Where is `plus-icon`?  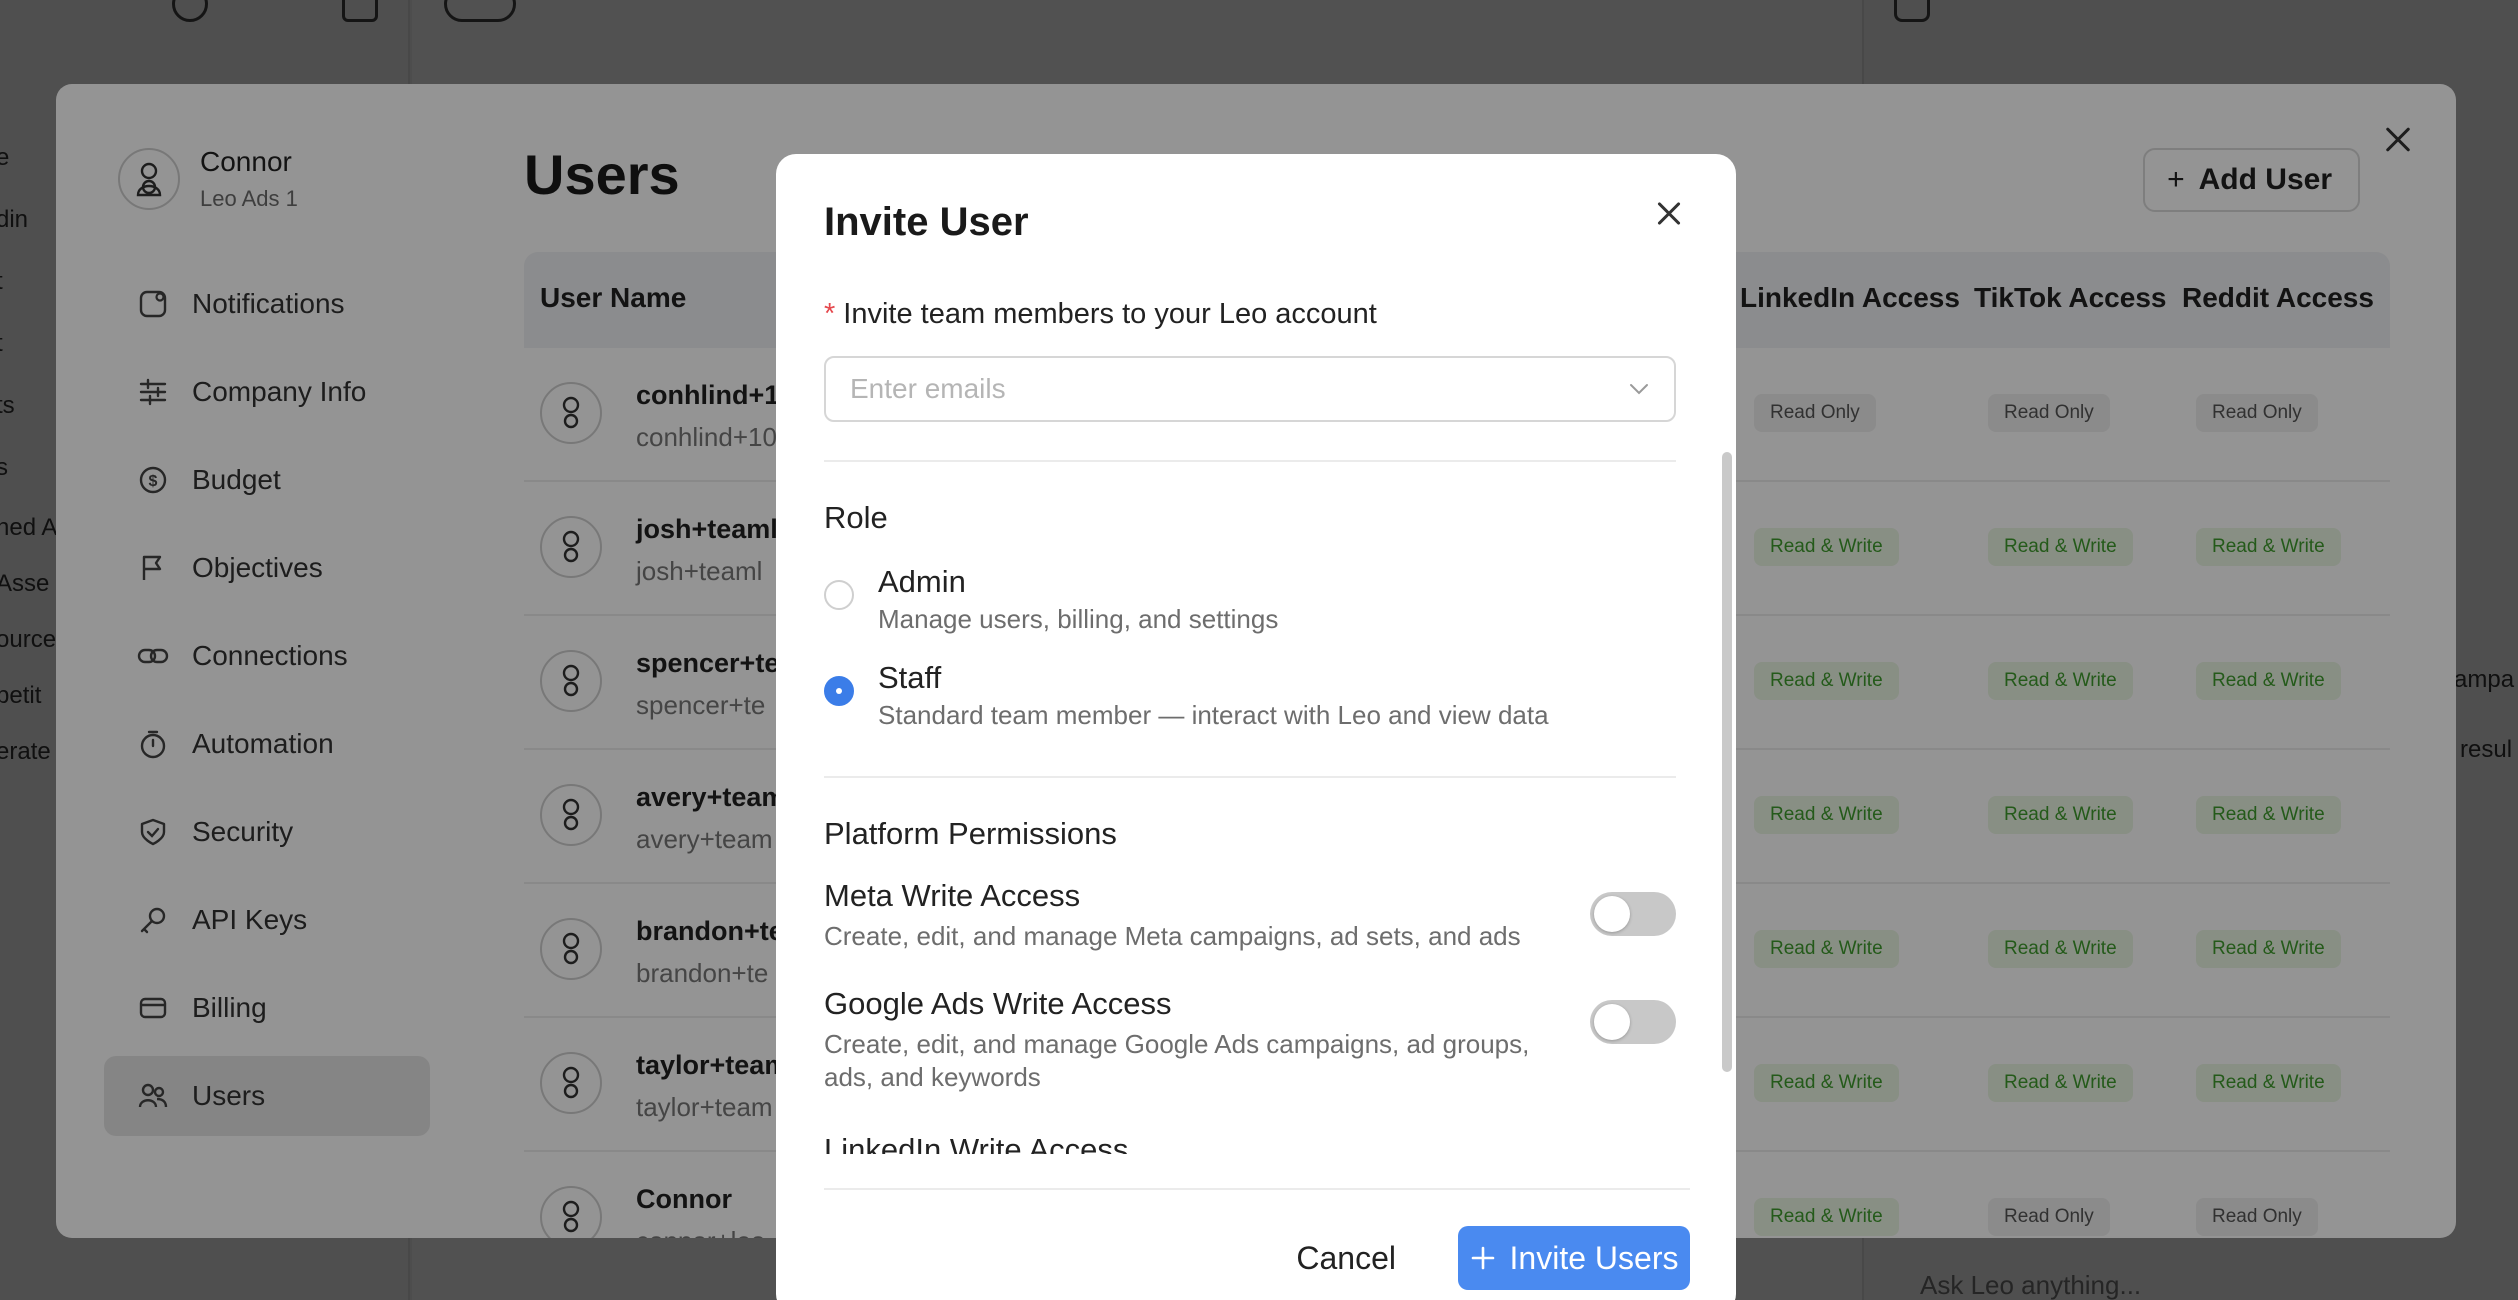 plus-icon is located at coordinates (1482, 1258).